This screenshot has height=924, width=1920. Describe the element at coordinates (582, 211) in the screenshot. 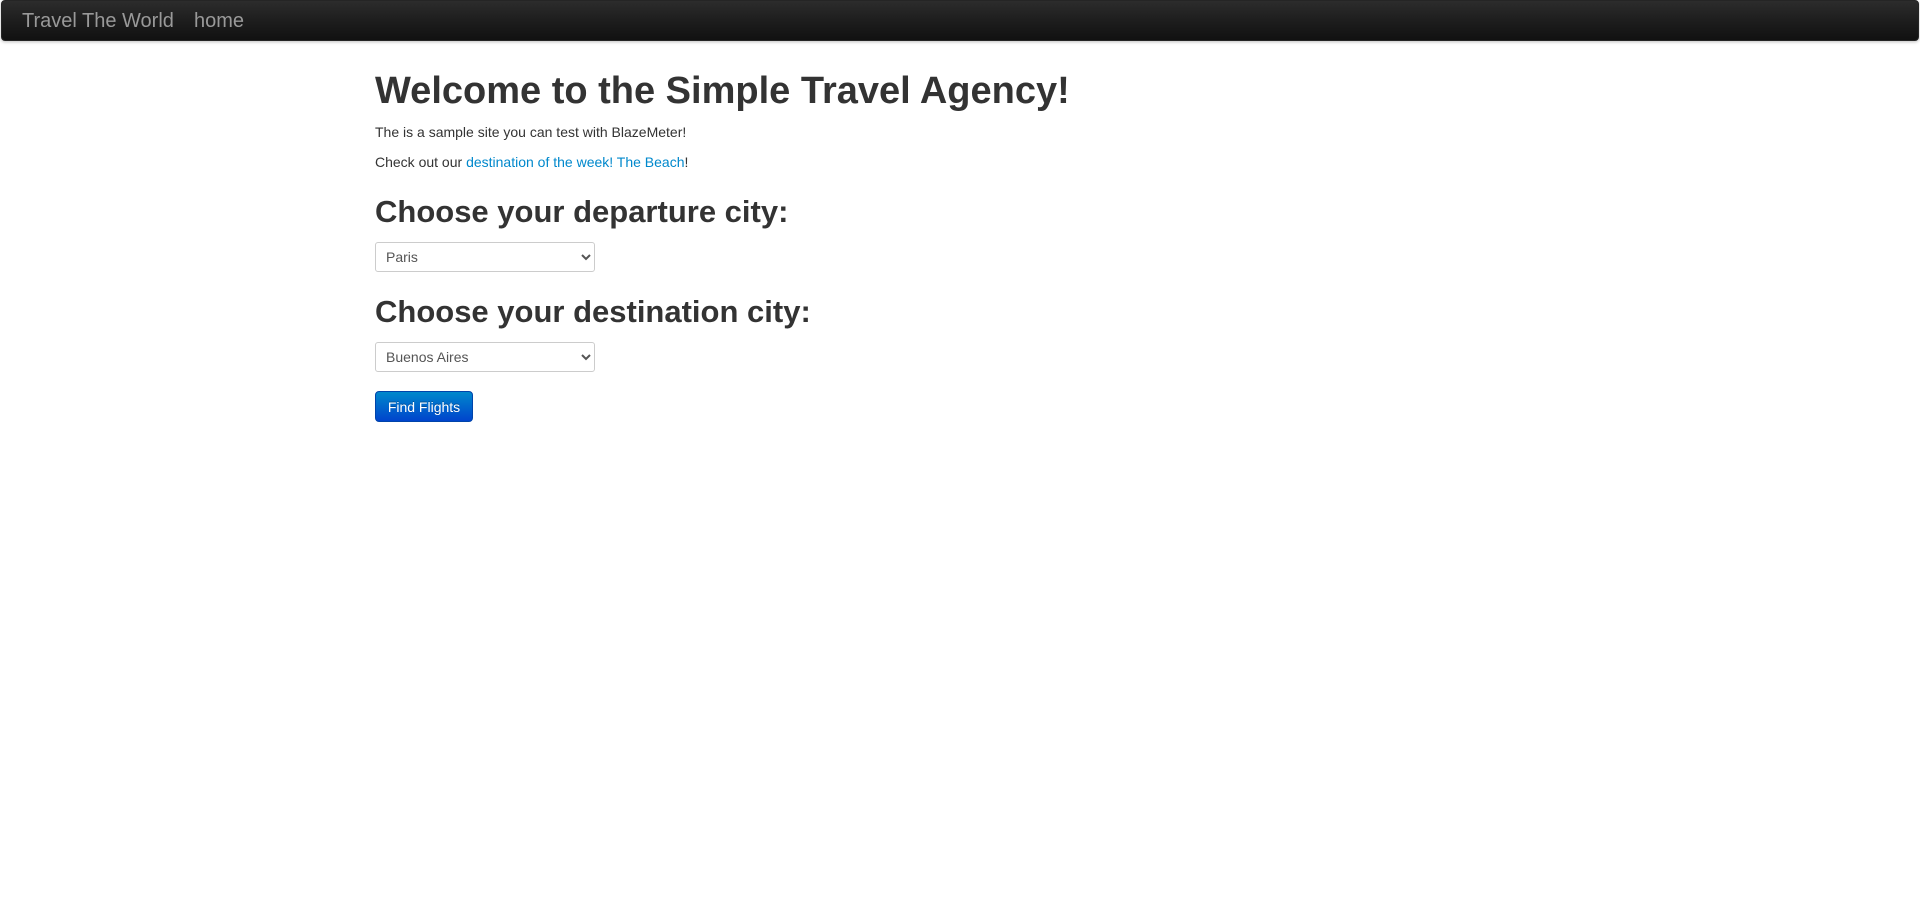

I see `departure-heading: Choose your departure city:` at that location.